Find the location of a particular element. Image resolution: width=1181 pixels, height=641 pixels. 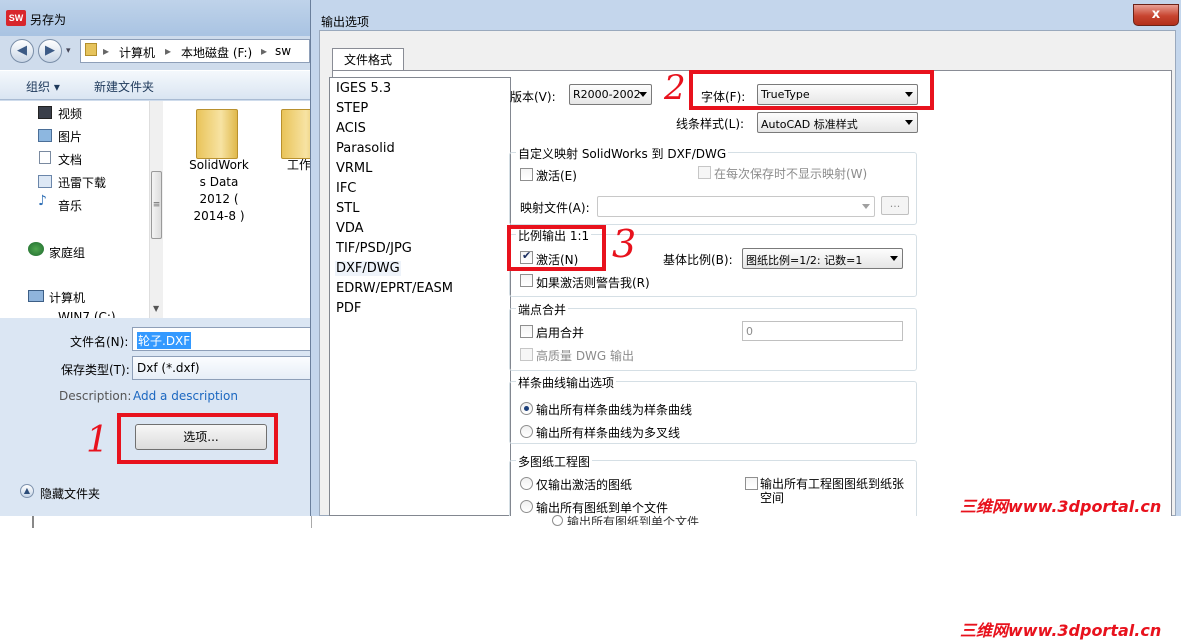

file-toolbar: 组织 ▾ 新建文件夹 is located at coordinates (157, 85).